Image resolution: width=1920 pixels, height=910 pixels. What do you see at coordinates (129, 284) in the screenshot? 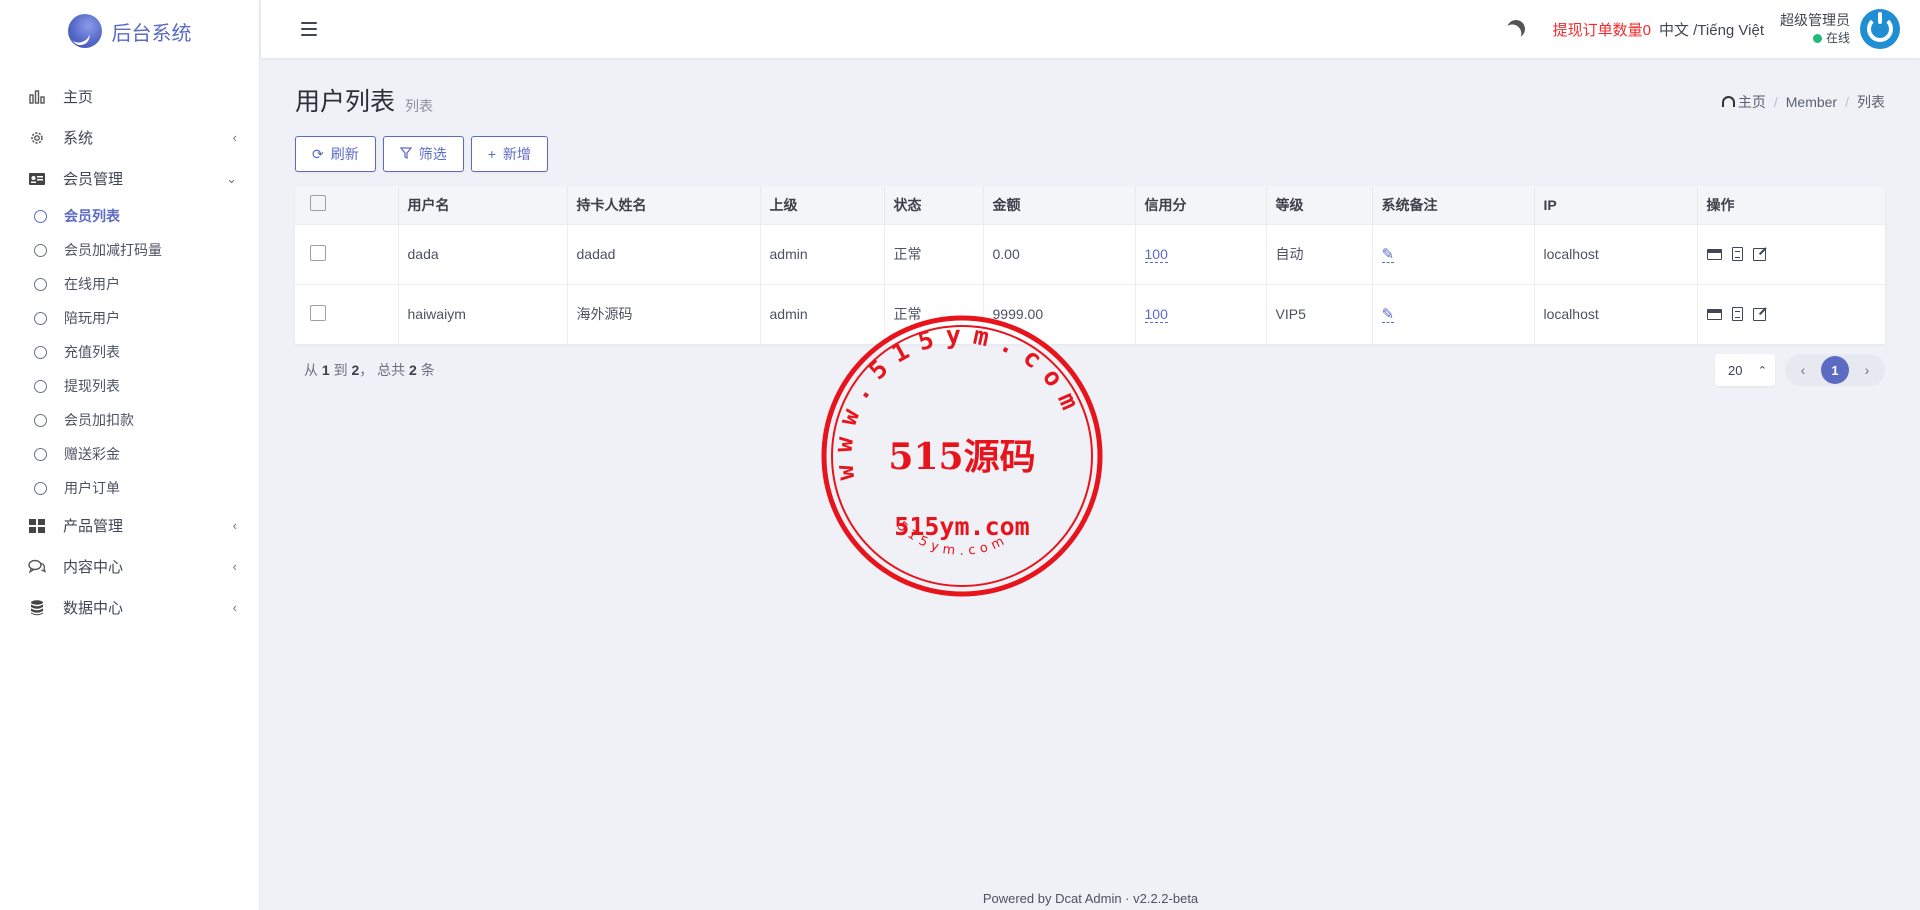
I see `sidebar-subitem-online-users: 在线用户` at bounding box center [129, 284].